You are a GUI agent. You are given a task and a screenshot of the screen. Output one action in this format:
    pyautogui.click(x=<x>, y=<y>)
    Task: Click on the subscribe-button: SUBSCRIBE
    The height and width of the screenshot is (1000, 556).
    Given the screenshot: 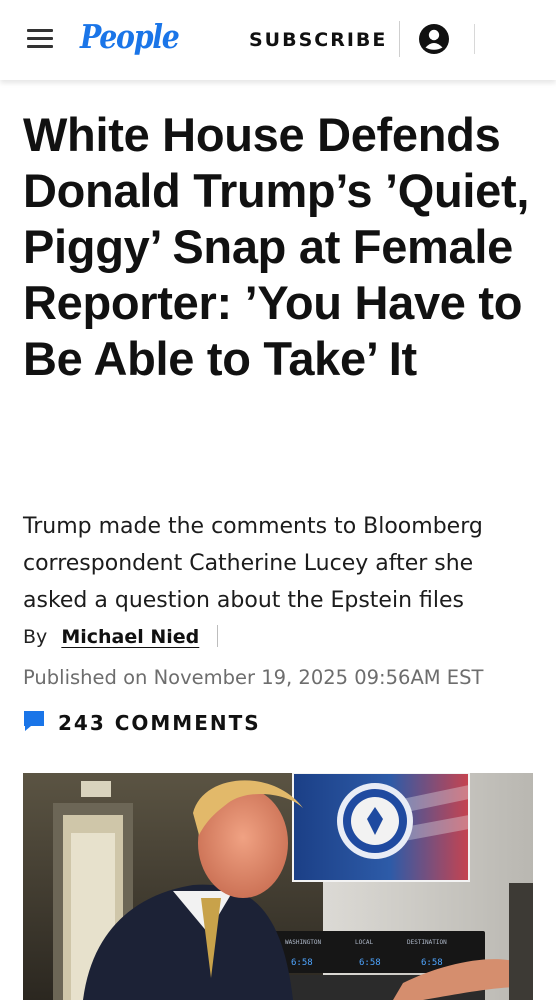 What is the action you would take?
    pyautogui.click(x=318, y=40)
    